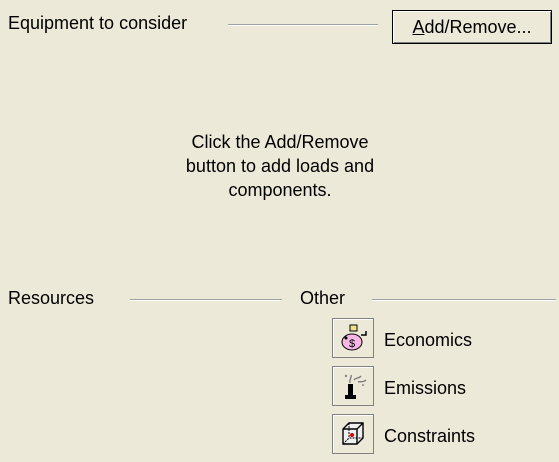 Image resolution: width=559 pixels, height=462 pixels. What do you see at coordinates (430, 436) in the screenshot?
I see `constraints-label: Constraints` at bounding box center [430, 436].